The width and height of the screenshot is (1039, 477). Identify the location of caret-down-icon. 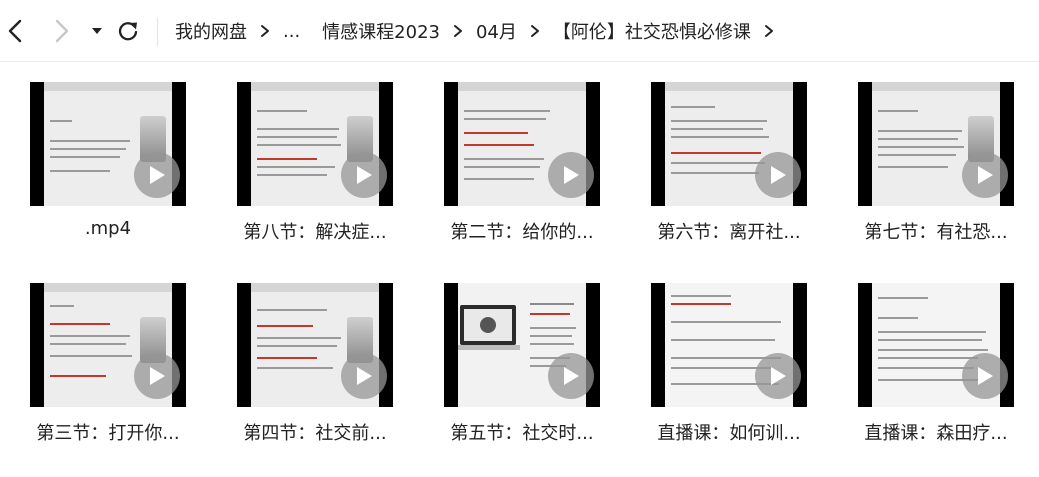
(97, 31).